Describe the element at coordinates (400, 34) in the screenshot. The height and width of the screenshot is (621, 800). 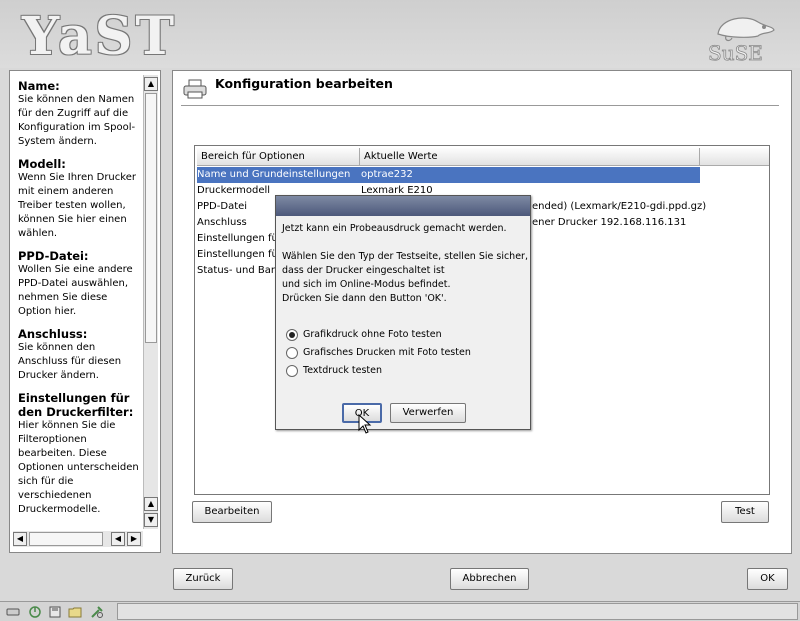
I see `yast-header: YaST SuSE` at that location.